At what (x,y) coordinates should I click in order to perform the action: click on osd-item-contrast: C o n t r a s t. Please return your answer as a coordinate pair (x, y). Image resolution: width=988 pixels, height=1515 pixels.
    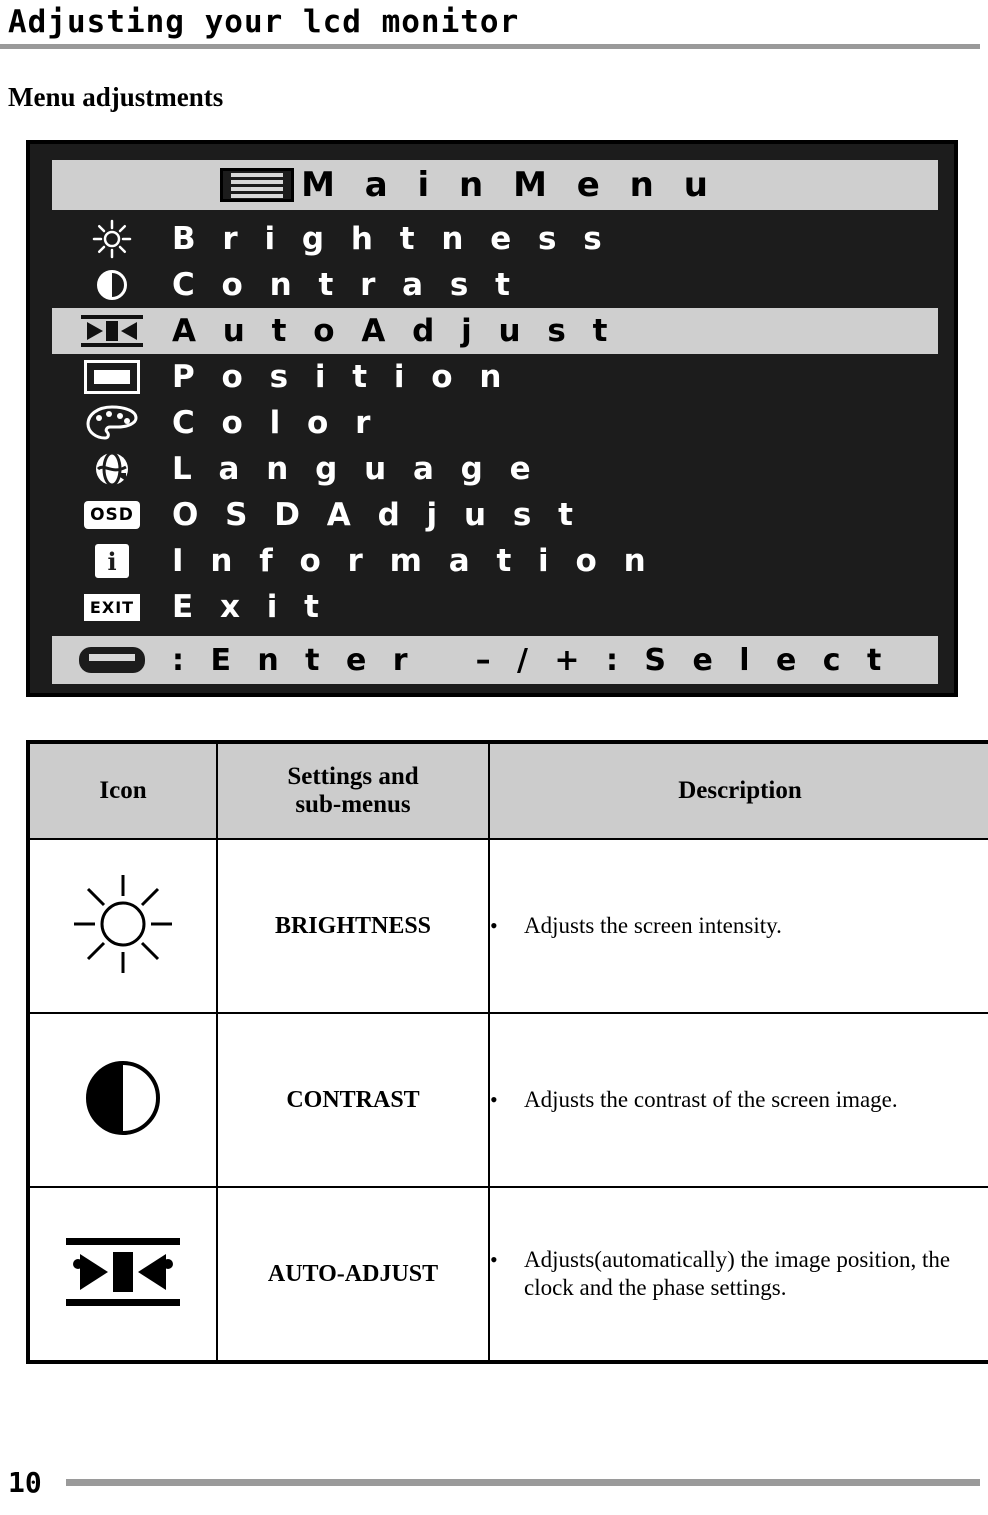
    Looking at the image, I should click on (495, 285).